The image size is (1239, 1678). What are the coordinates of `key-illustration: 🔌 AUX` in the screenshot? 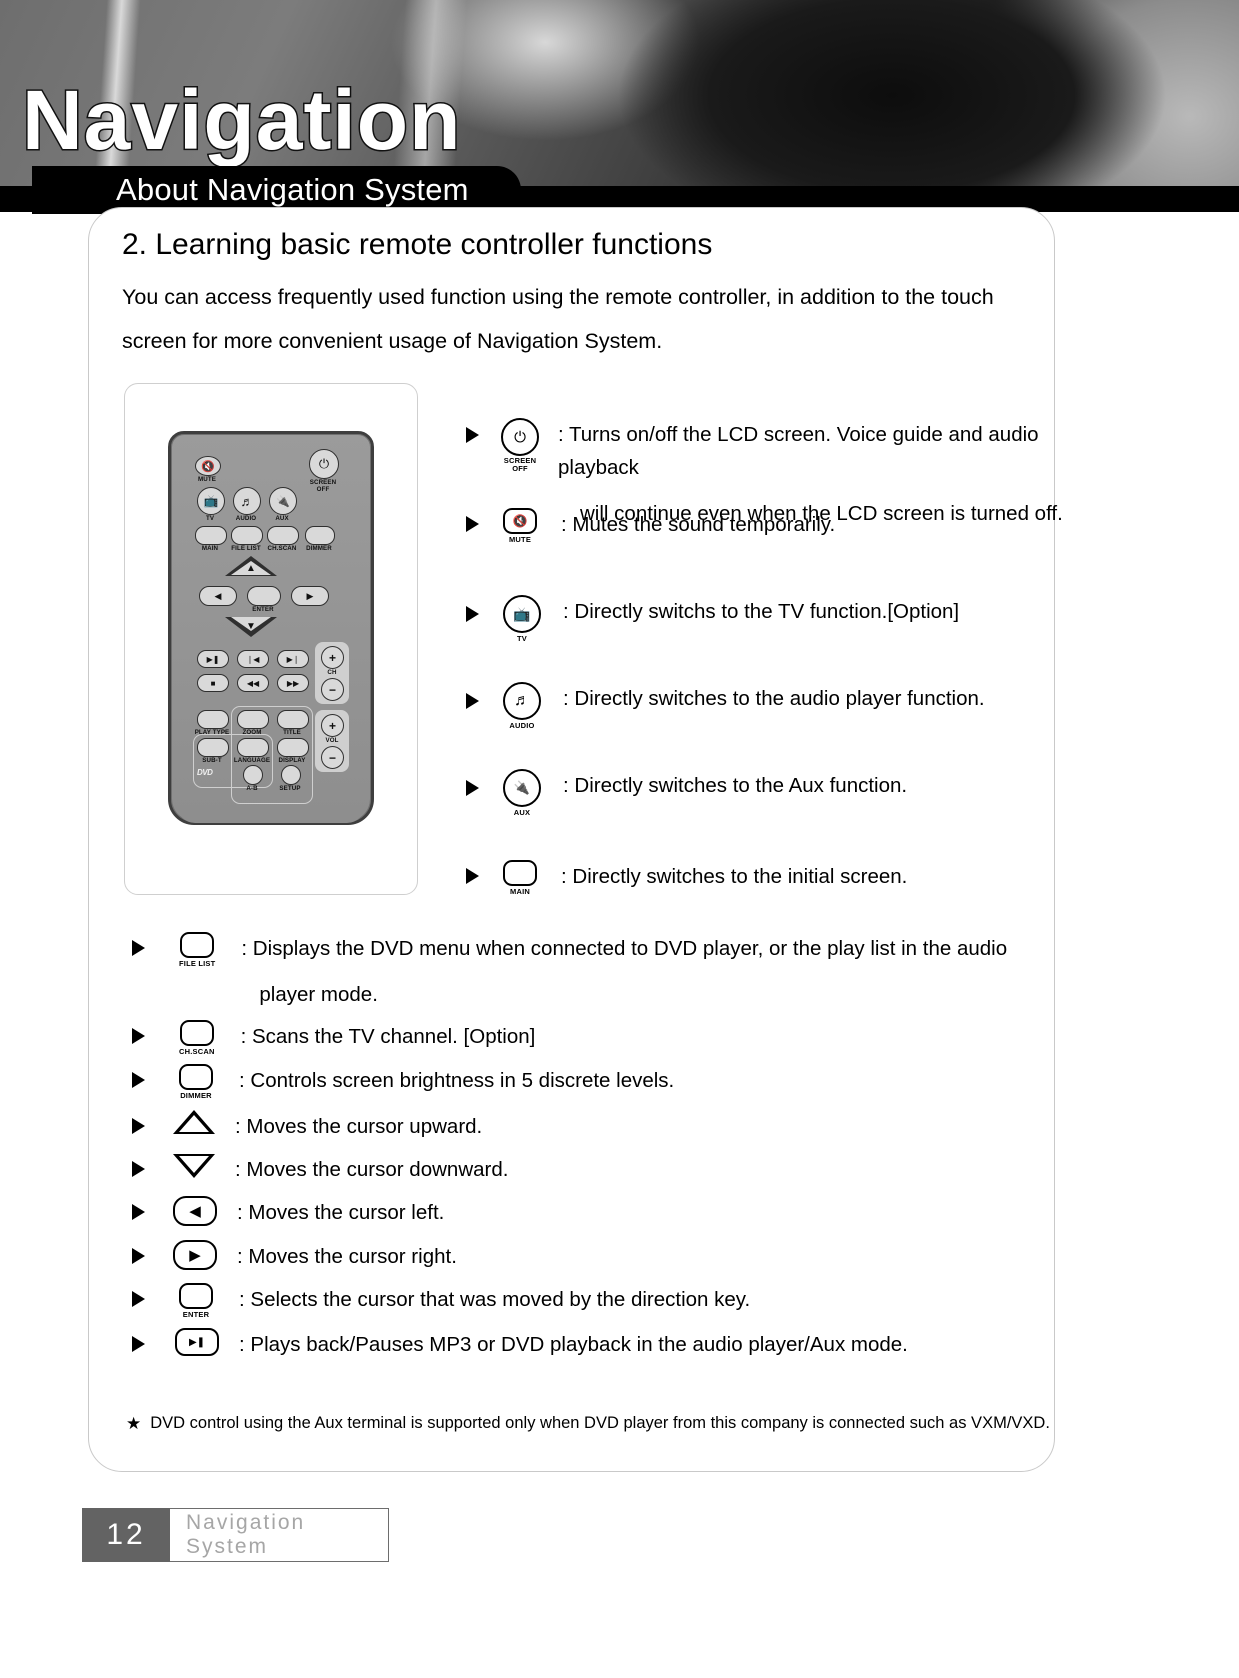 It's located at (522, 793).